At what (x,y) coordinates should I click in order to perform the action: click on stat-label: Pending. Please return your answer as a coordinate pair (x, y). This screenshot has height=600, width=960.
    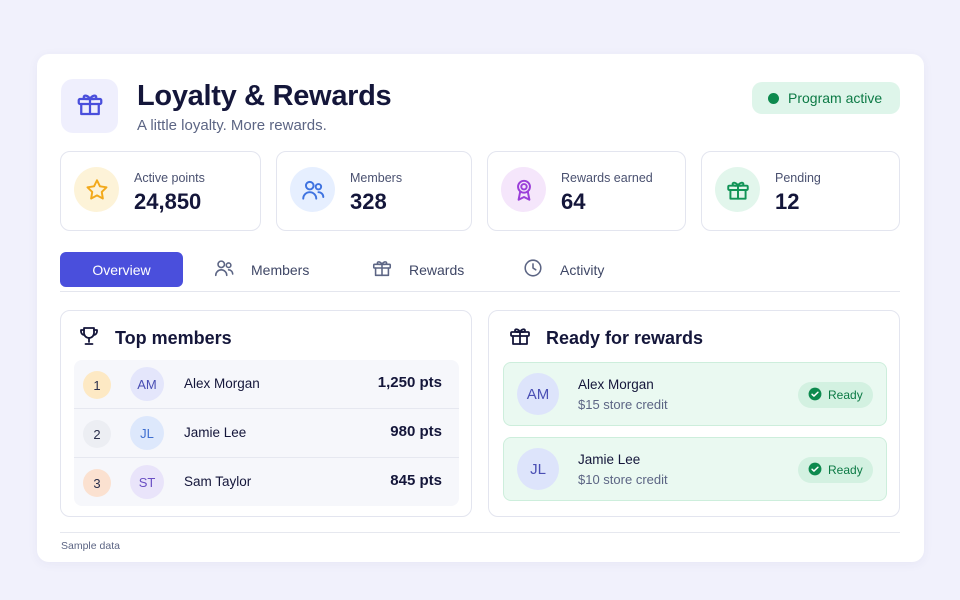
    Looking at the image, I should click on (798, 178).